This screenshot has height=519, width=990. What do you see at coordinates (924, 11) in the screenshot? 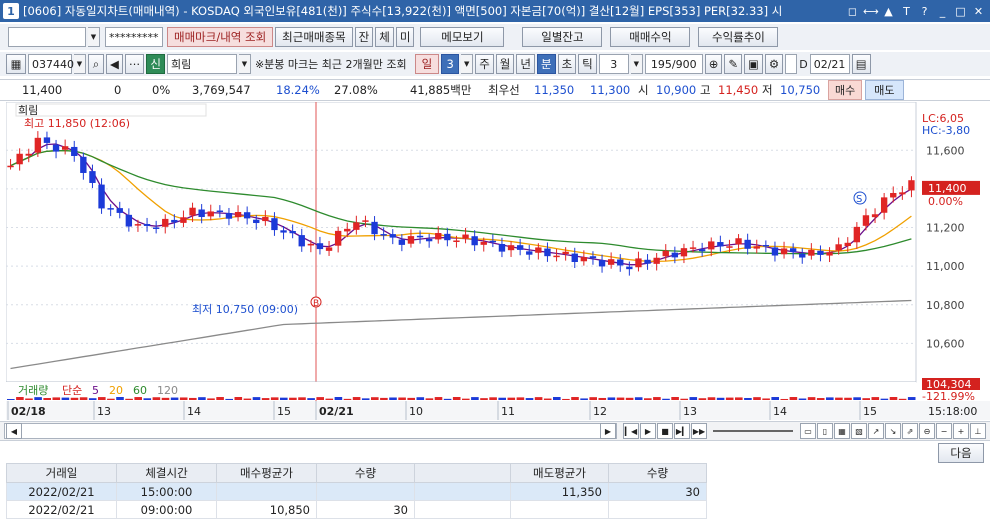
I see `help-icon: ?` at bounding box center [924, 11].